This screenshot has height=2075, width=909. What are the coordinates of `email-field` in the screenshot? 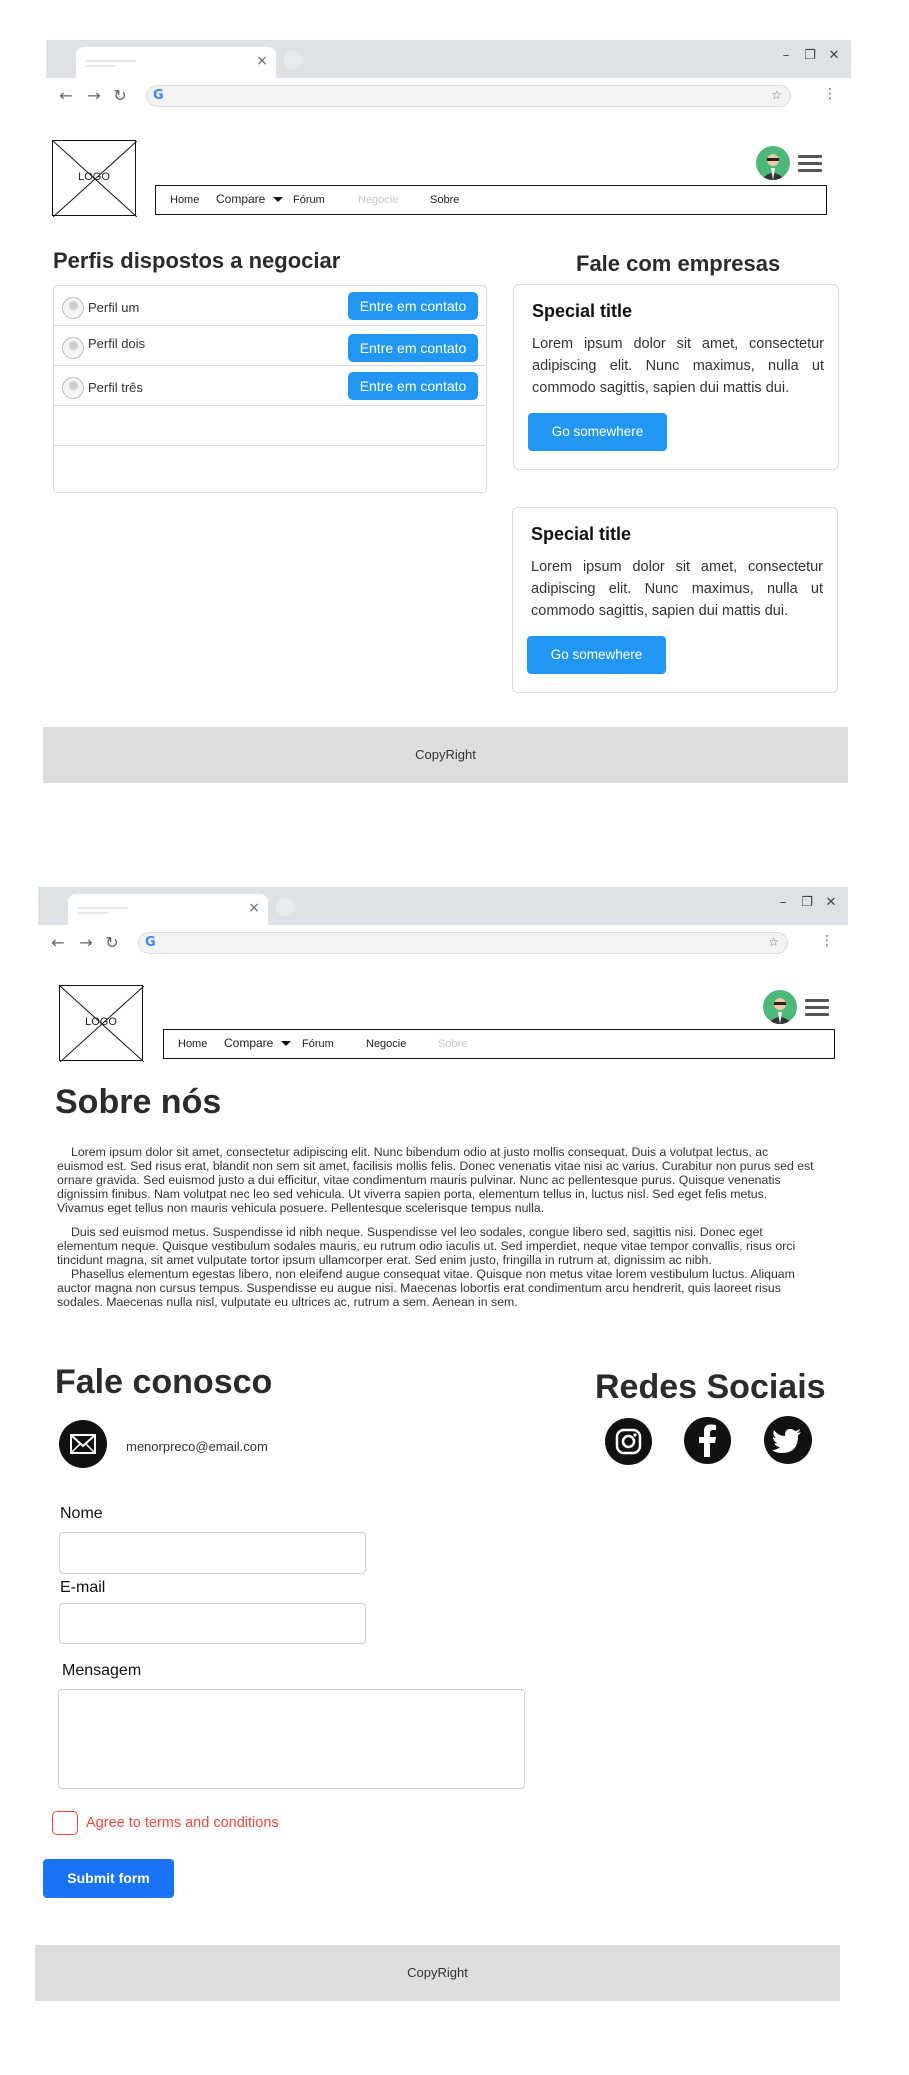 It's located at (212, 1623).